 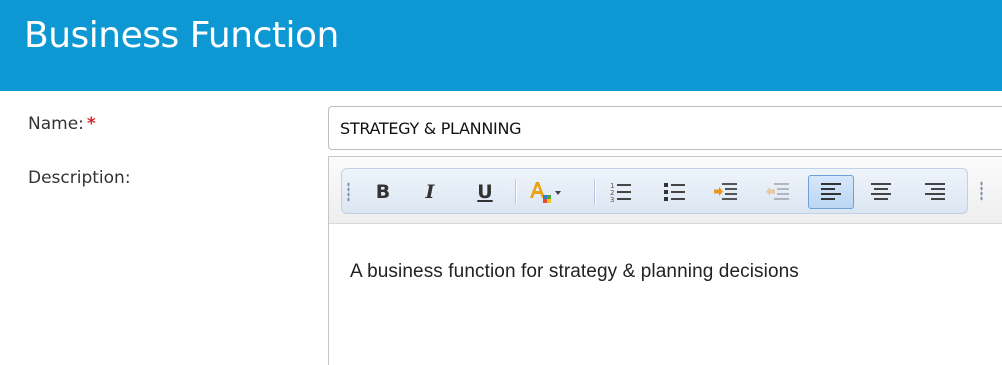 I want to click on numbered-list-button: 1 2 3, so click(x=621, y=192).